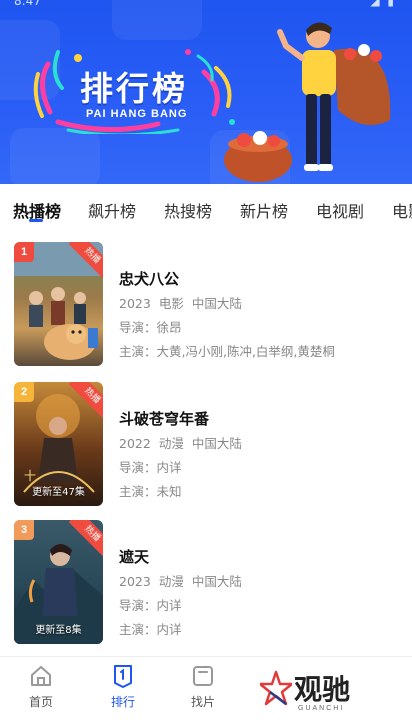 Image resolution: width=412 pixels, height=720 pixels. Describe the element at coordinates (150, 491) in the screenshot. I see `item-cast: 主演：未知` at that location.